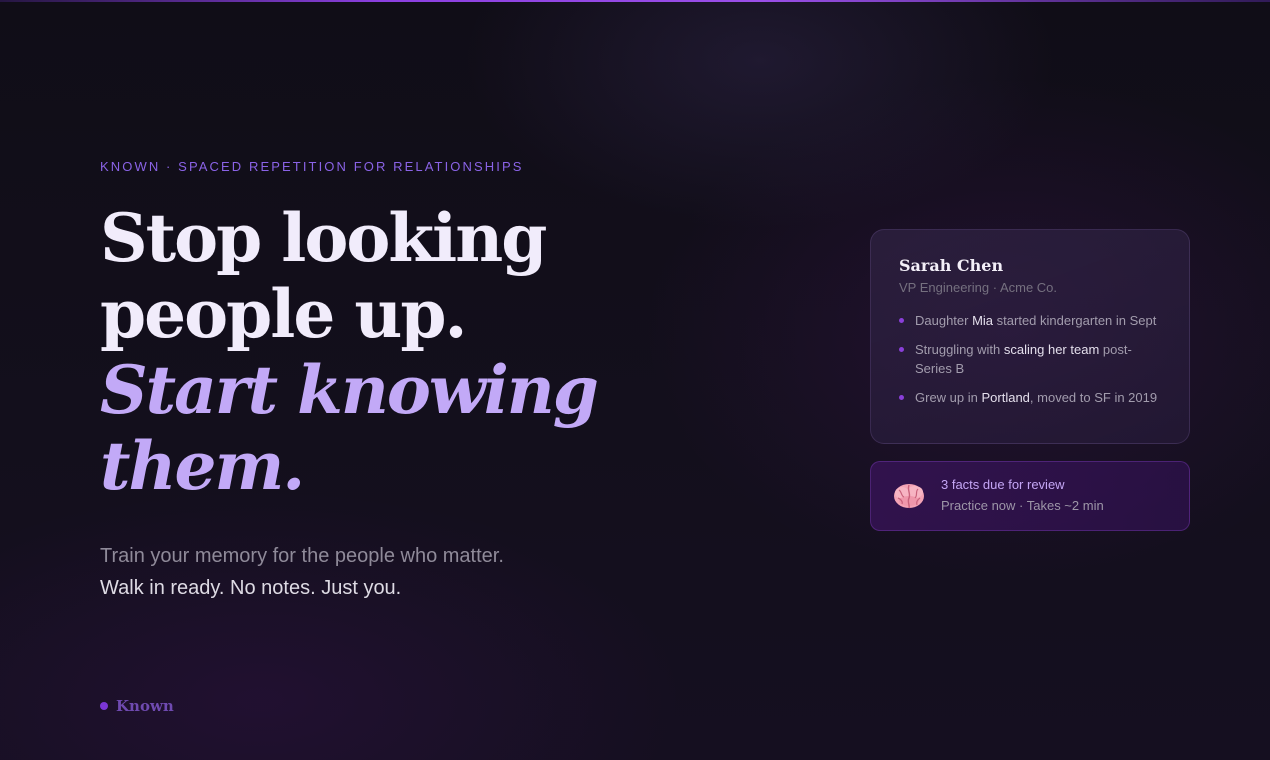  Describe the element at coordinates (283, 314) in the screenshot. I see `headline-line-2: people up.` at that location.